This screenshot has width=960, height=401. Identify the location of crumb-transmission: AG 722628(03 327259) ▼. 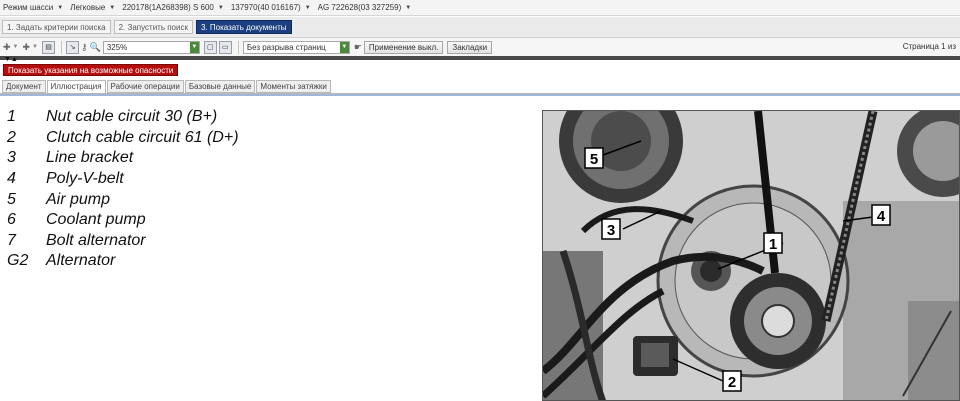
(365, 7).